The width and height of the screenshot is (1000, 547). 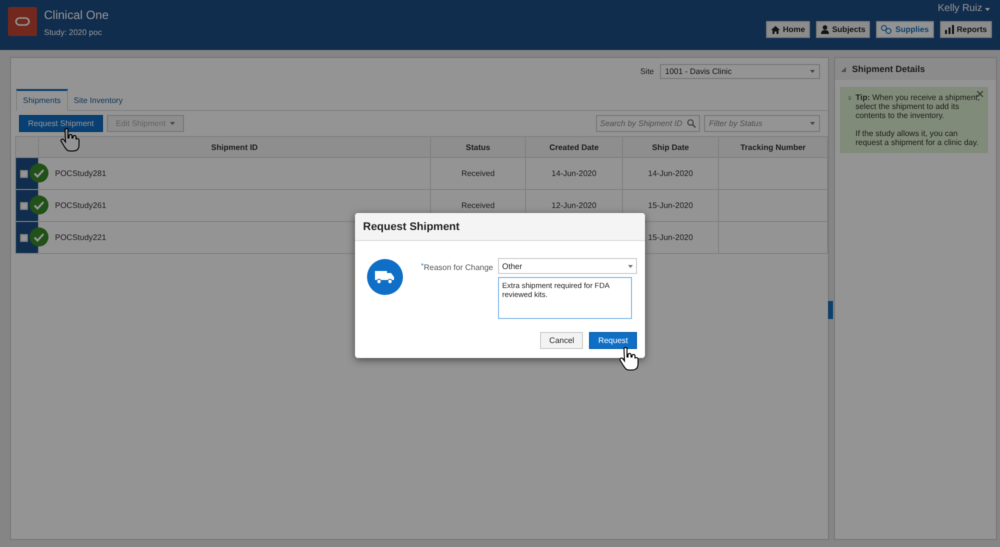 What do you see at coordinates (917, 106) in the screenshot?
I see `tip-text: Tip: When you receive a shipment, select the shipment to add its contents to the inventory.` at bounding box center [917, 106].